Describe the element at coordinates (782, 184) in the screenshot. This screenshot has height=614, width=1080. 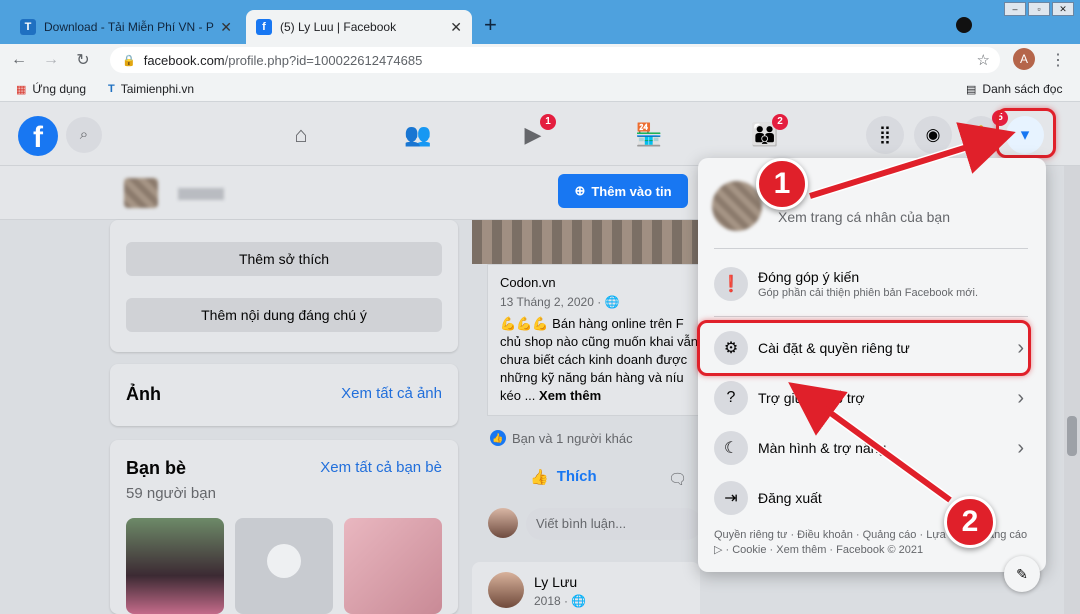
I see `step-1-badge: 1` at that location.